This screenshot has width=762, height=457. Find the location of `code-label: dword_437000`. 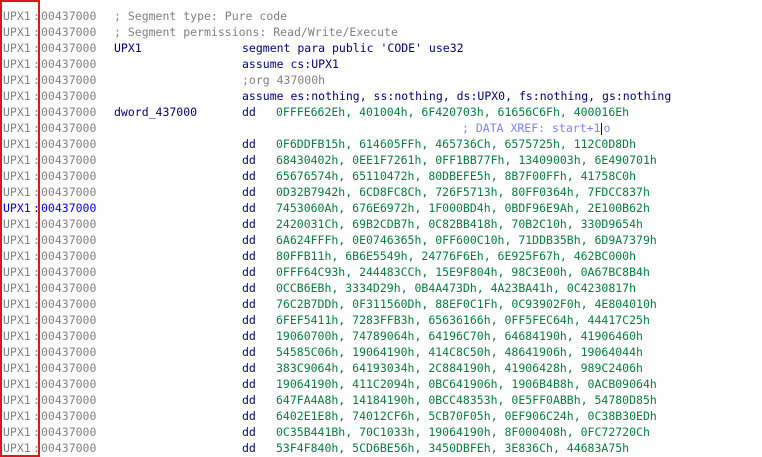

code-label: dword_437000 is located at coordinates (155, 112).